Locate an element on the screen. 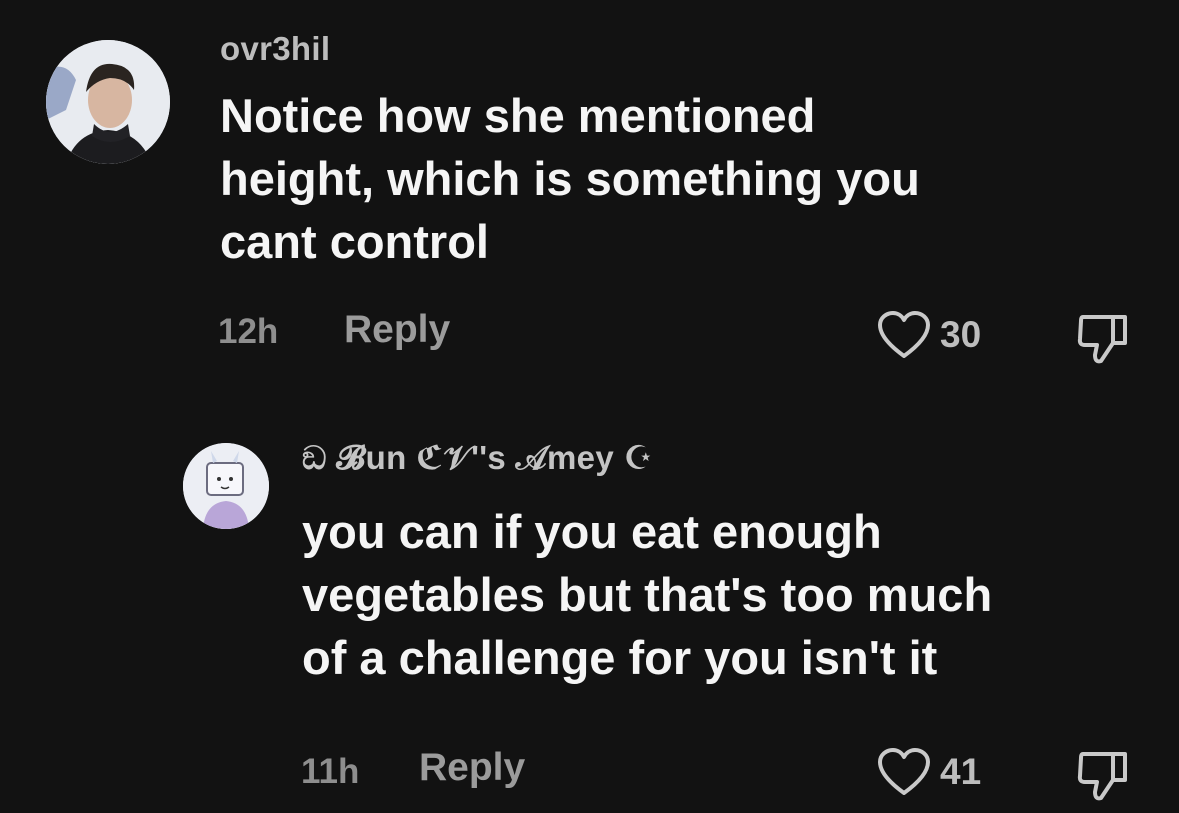  comment-username: ovr3hil is located at coordinates (275, 49).